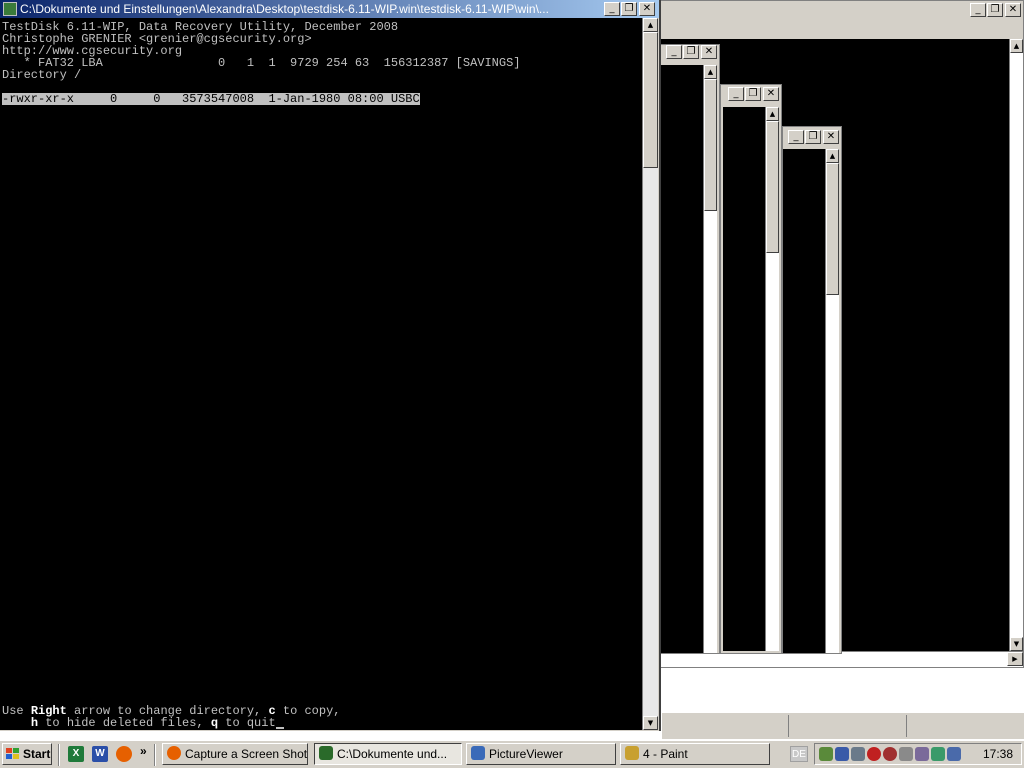 This screenshot has width=1024, height=768. What do you see at coordinates (998, 754) in the screenshot?
I see `clock: 17:38` at bounding box center [998, 754].